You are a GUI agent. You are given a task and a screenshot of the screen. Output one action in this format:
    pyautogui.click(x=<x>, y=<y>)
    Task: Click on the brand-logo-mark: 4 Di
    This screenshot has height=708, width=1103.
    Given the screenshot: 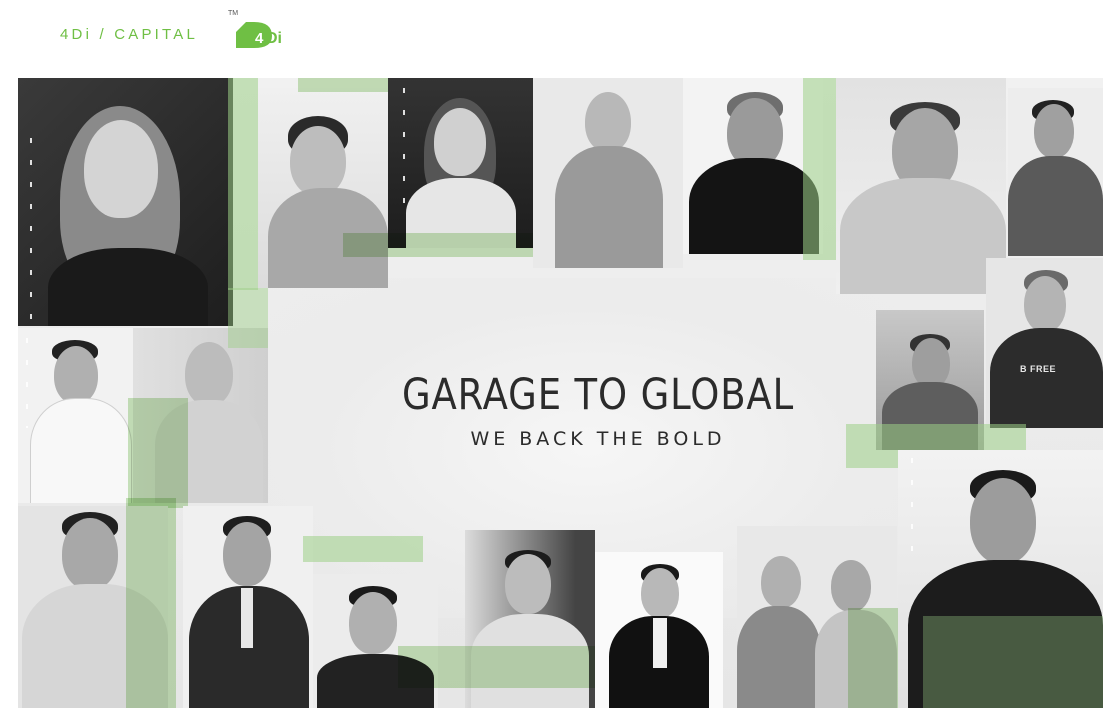 What is the action you would take?
    pyautogui.click(x=259, y=35)
    